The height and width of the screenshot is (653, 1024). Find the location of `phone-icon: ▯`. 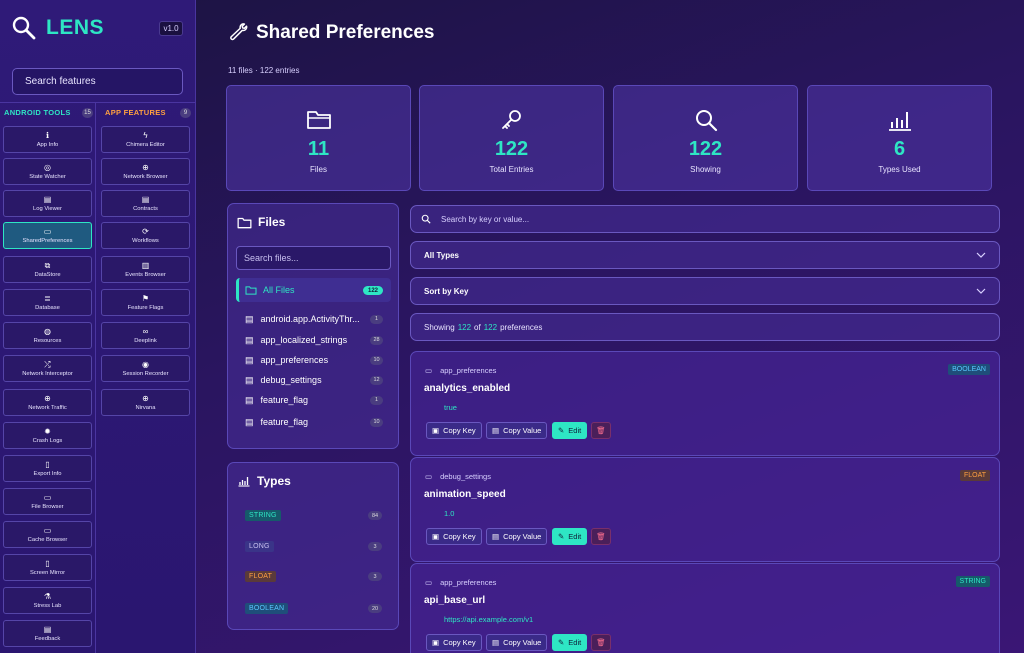

phone-icon: ▯ is located at coordinates (47, 563).